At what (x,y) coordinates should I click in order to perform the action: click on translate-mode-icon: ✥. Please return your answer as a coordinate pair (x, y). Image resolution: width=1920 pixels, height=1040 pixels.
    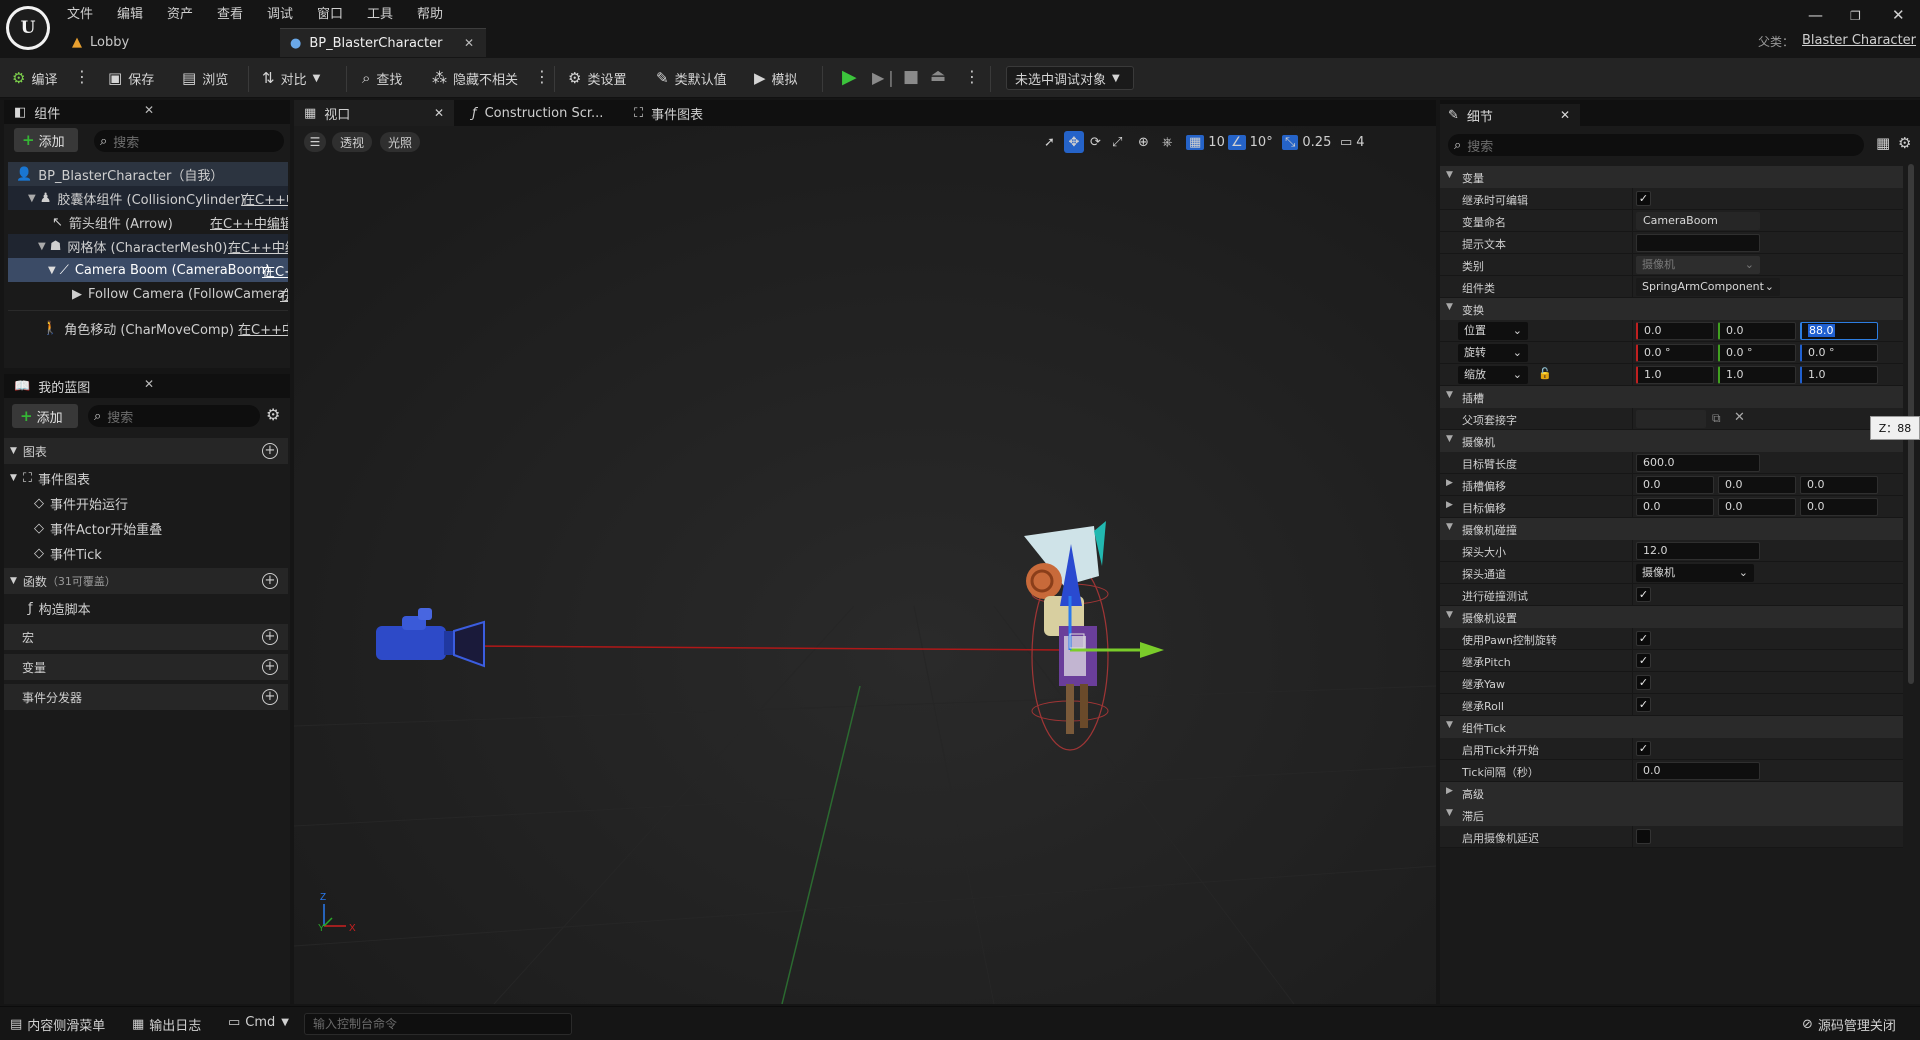
    Looking at the image, I should click on (1074, 142).